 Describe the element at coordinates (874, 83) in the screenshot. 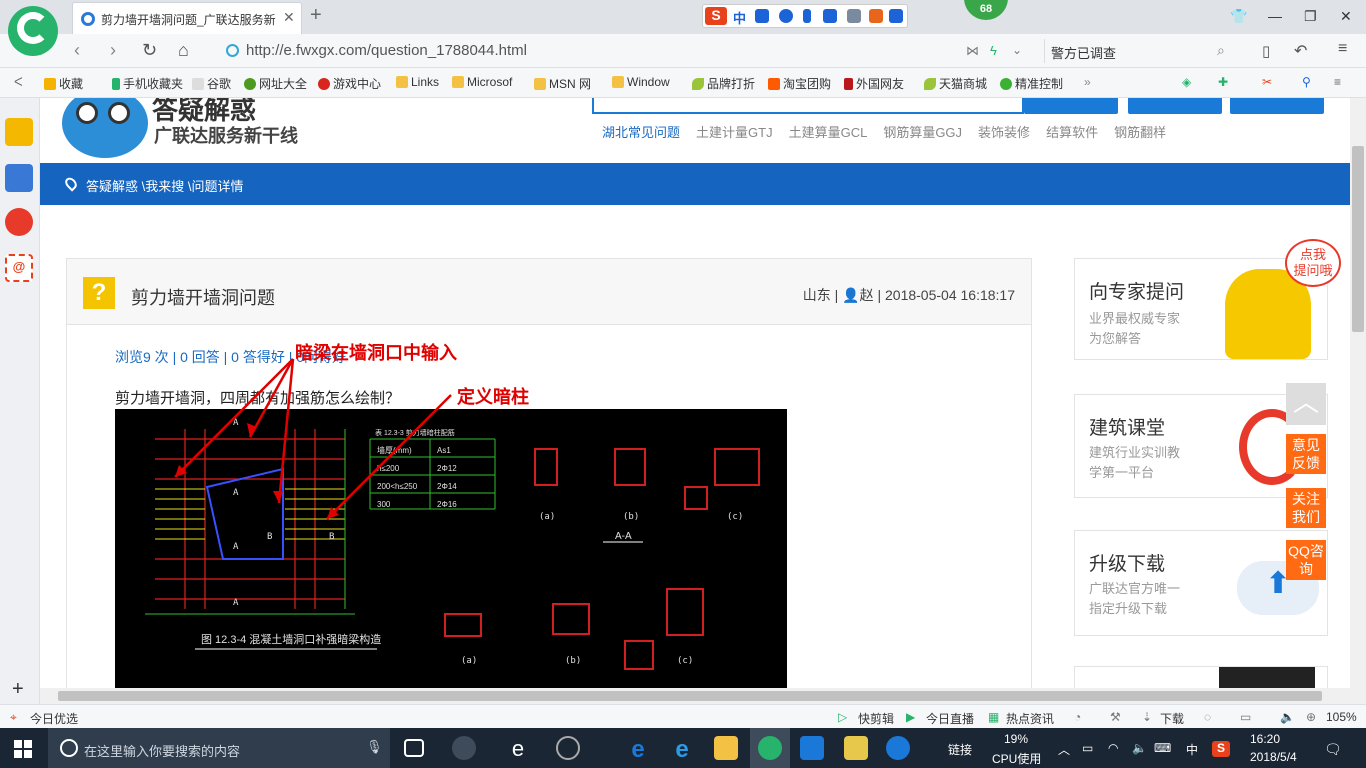

I see `bookmark-foreign: 外国网友` at that location.